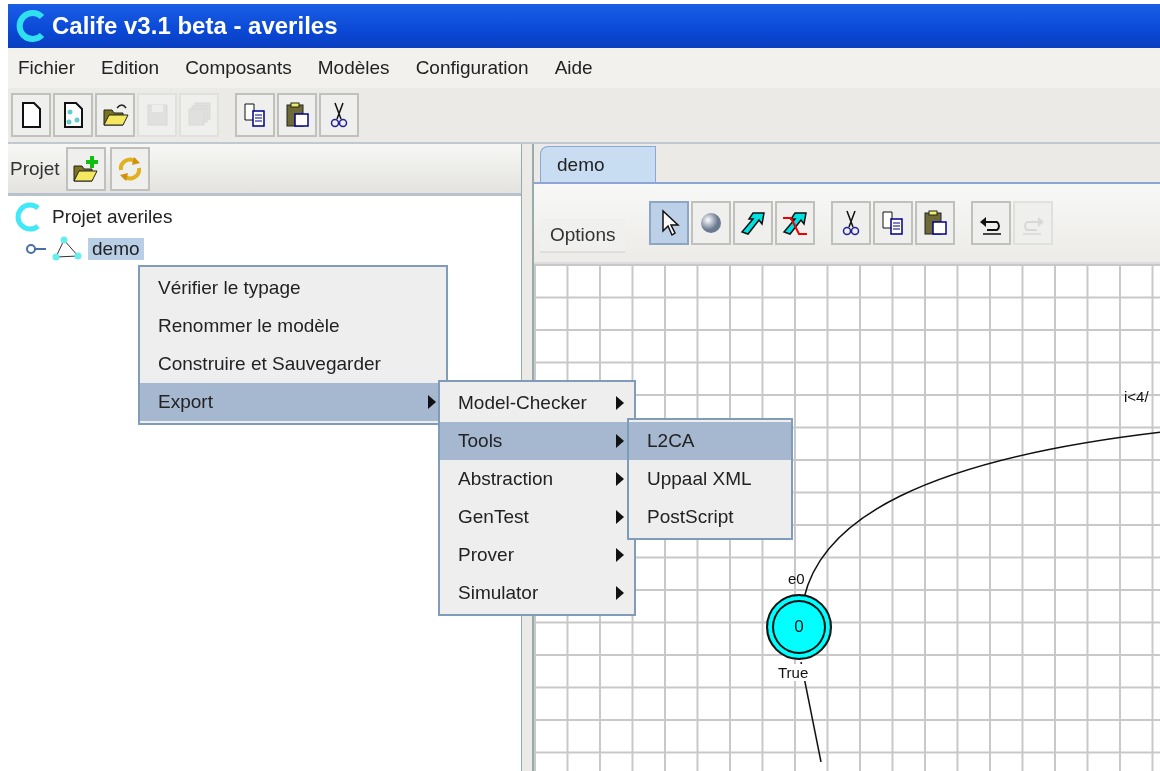 The height and width of the screenshot is (771, 1160). What do you see at coordinates (669, 223) in the screenshot?
I see `pointer-button` at bounding box center [669, 223].